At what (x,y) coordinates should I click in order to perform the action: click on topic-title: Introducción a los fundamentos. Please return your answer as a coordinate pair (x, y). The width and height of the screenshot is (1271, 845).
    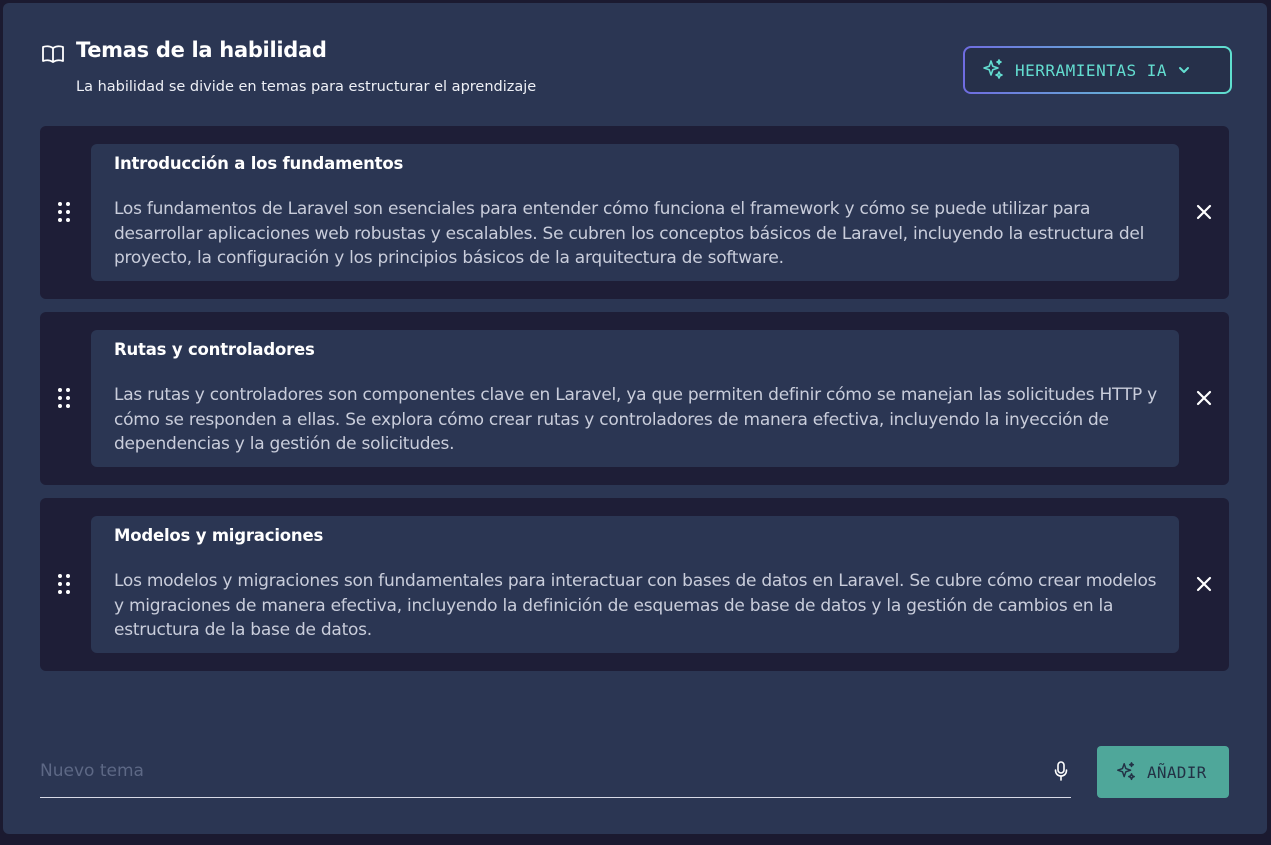
    Looking at the image, I should click on (259, 163).